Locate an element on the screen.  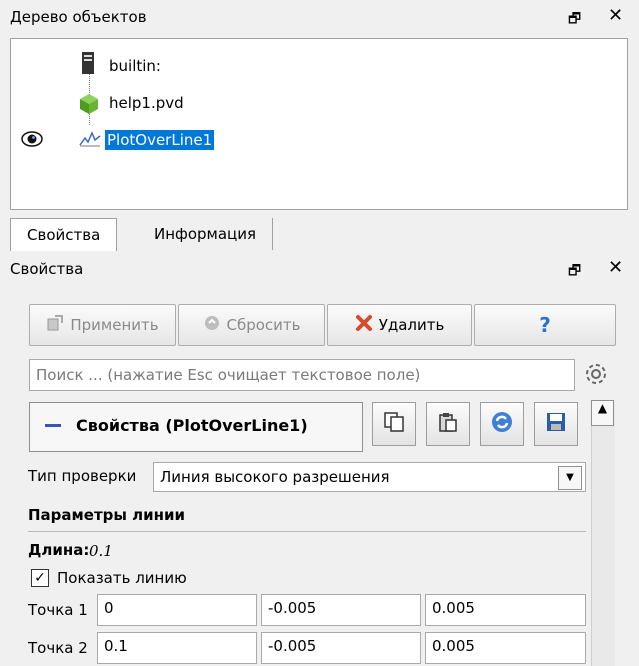
tree-item-builtin: builtin: is located at coordinates (135, 66).